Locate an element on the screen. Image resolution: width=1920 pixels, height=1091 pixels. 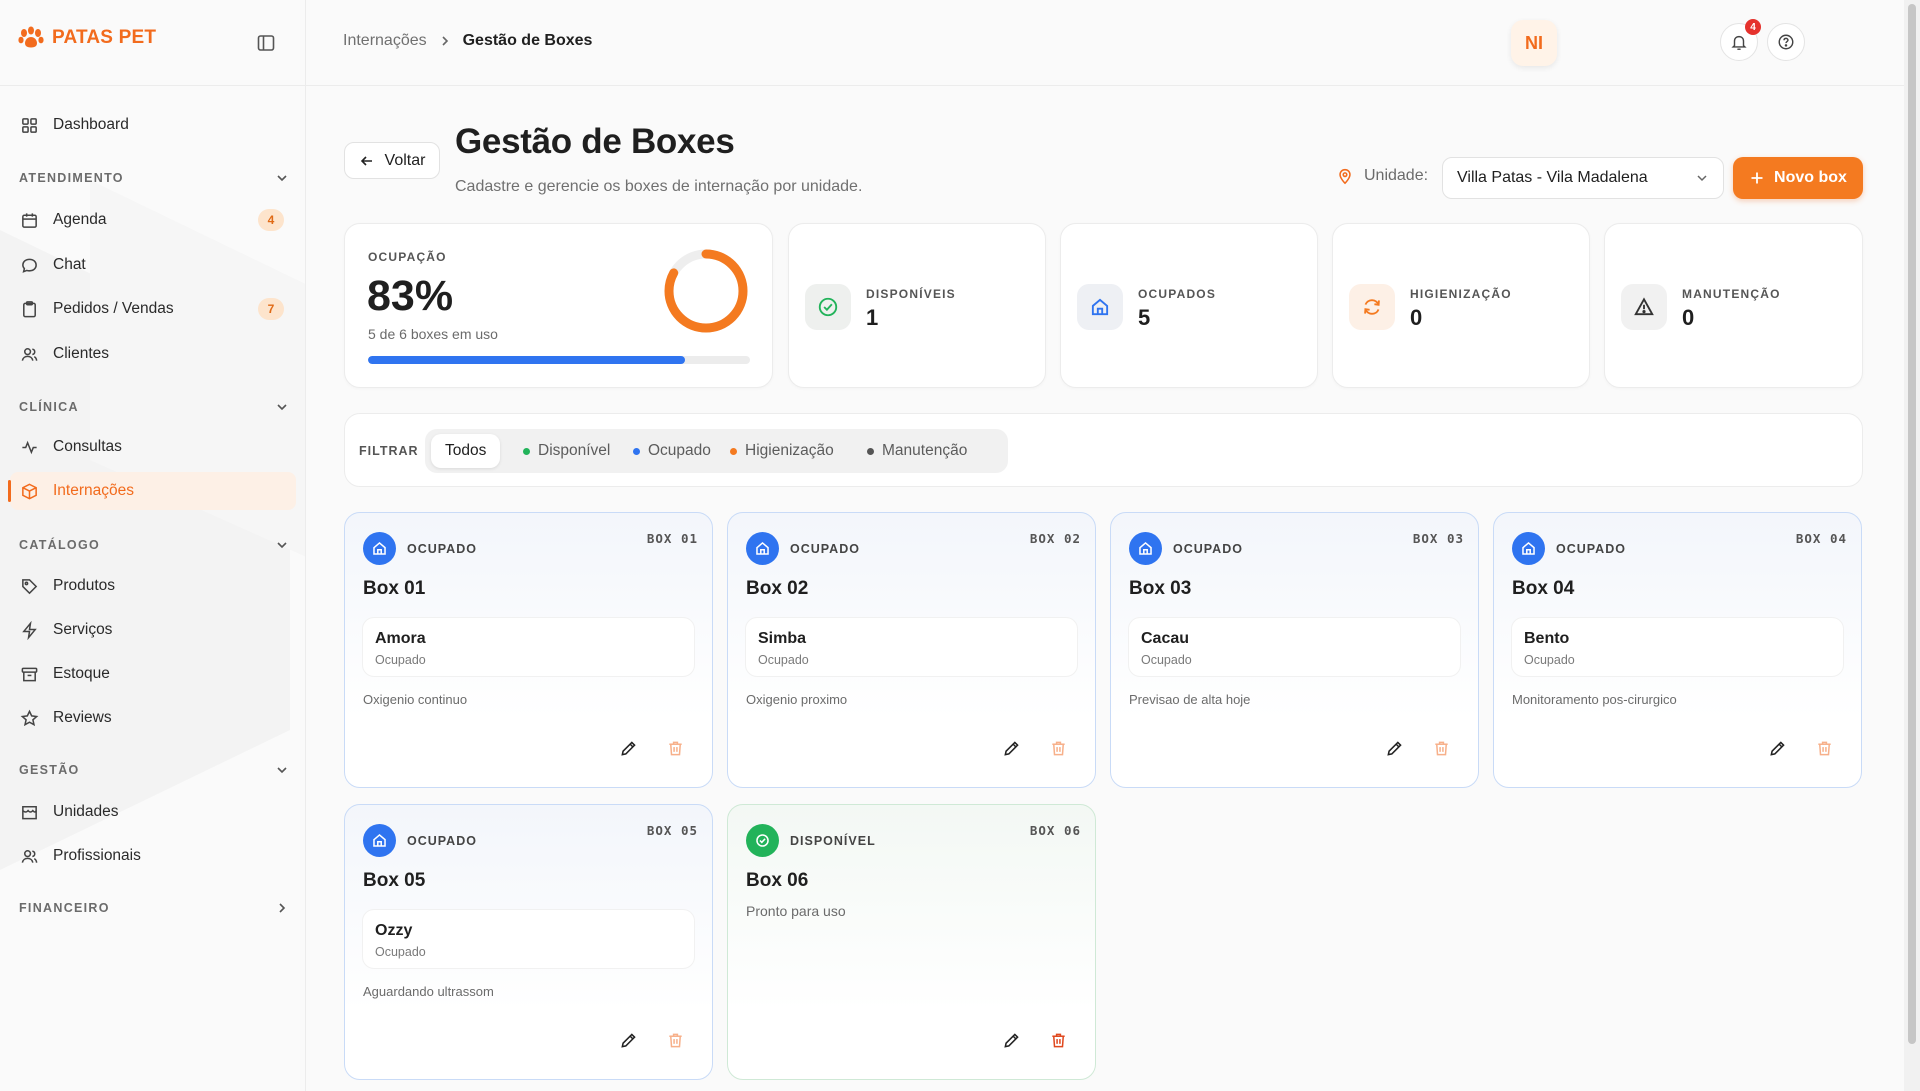
pet-name: Bento is located at coordinates (1547, 638).